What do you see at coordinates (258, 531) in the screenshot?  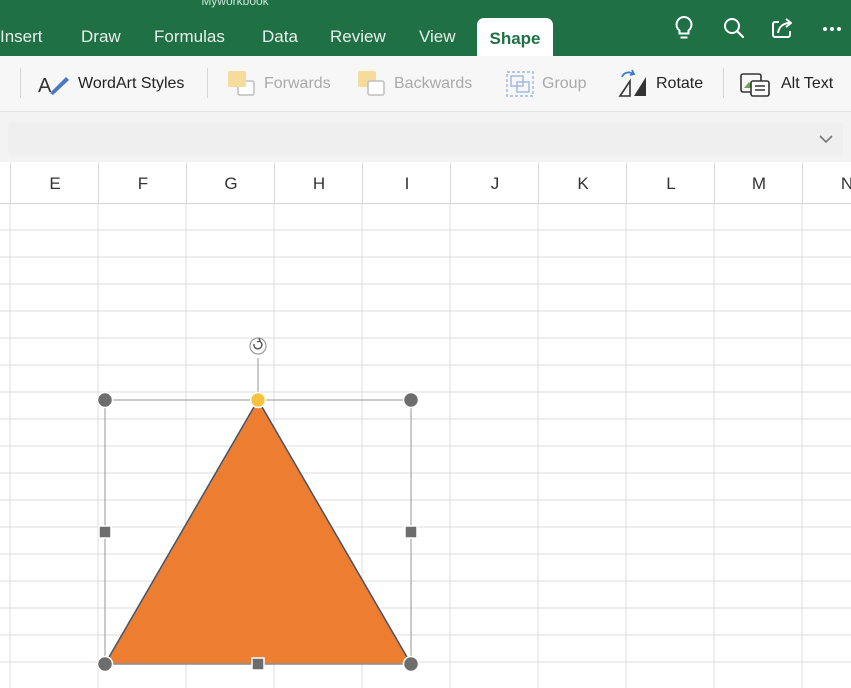 I see `triangle-shape` at bounding box center [258, 531].